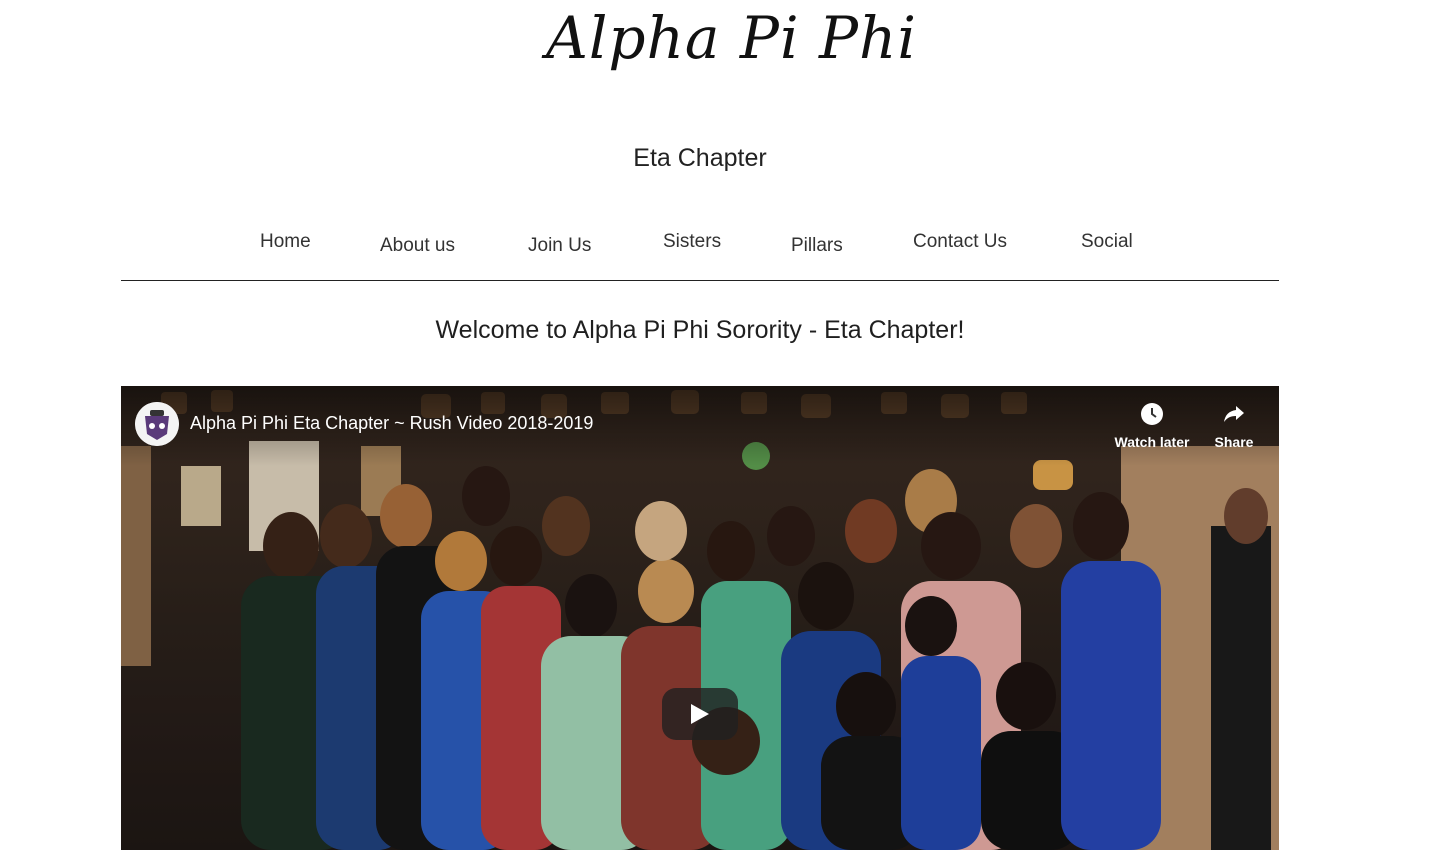 Image resolution: width=1432 pixels, height=850 pixels. What do you see at coordinates (285, 242) in the screenshot?
I see `nav-item-home: Home` at bounding box center [285, 242].